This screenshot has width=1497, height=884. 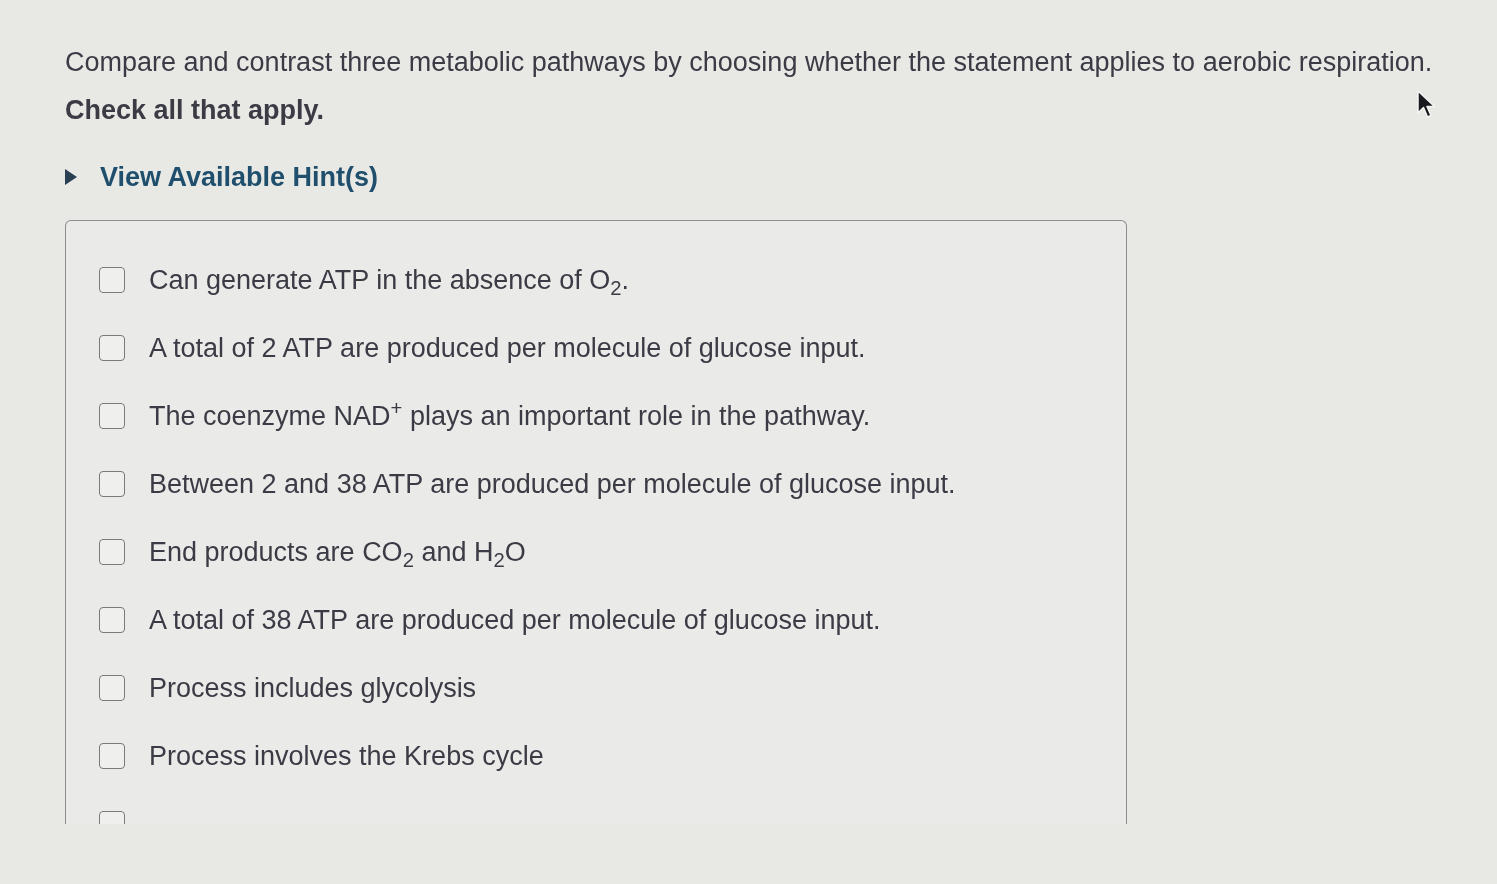 I want to click on option-label: The coenzyme NAD$^{+}$ plays an important role in the pathway., so click(x=510, y=416).